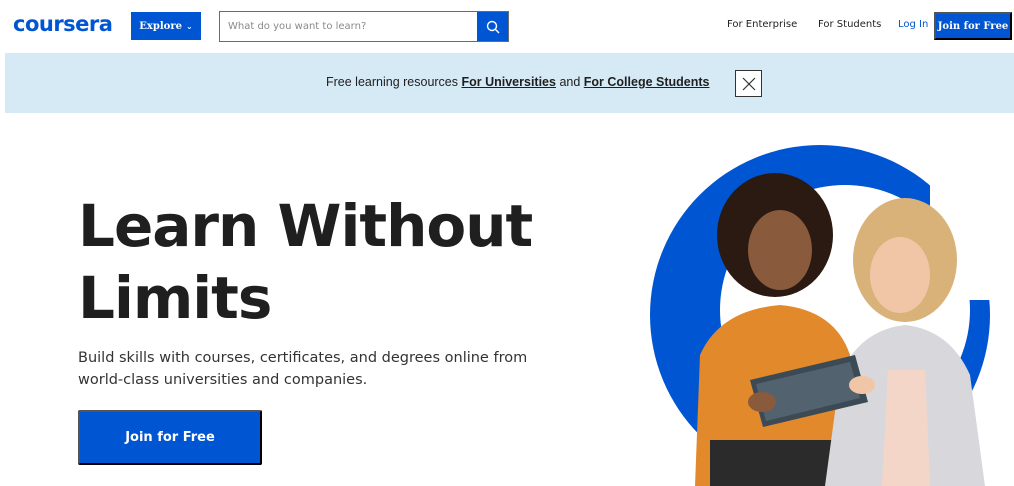  Describe the element at coordinates (189, 26) in the screenshot. I see `chevron-down-icon: ⌄` at that location.